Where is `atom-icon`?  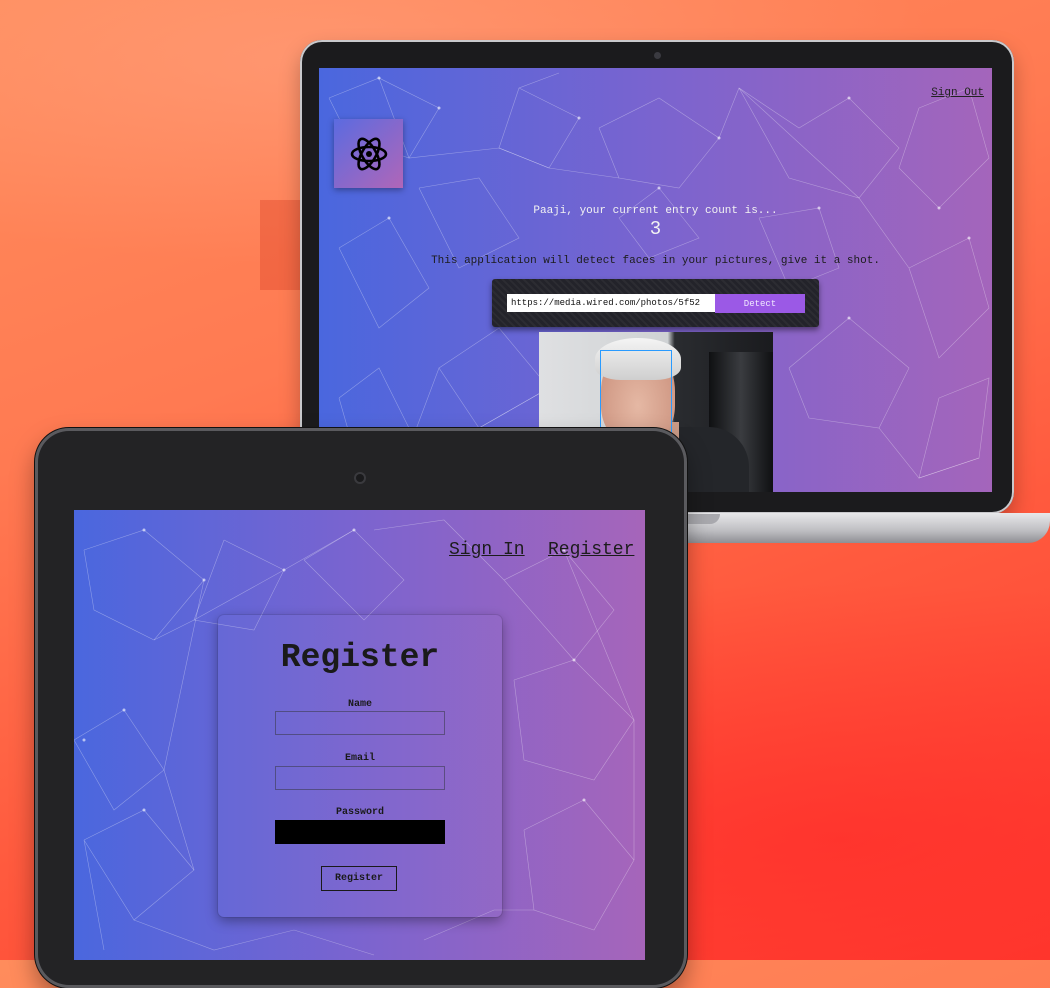
atom-icon is located at coordinates (368, 153).